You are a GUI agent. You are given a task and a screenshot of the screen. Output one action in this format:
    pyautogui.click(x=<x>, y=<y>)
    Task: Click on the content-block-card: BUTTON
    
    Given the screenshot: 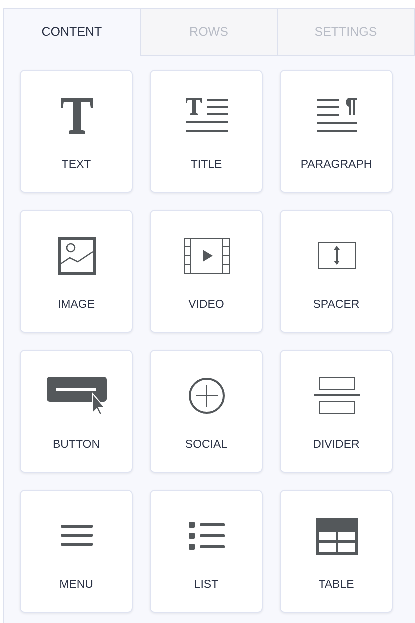 What is the action you would take?
    pyautogui.click(x=76, y=411)
    